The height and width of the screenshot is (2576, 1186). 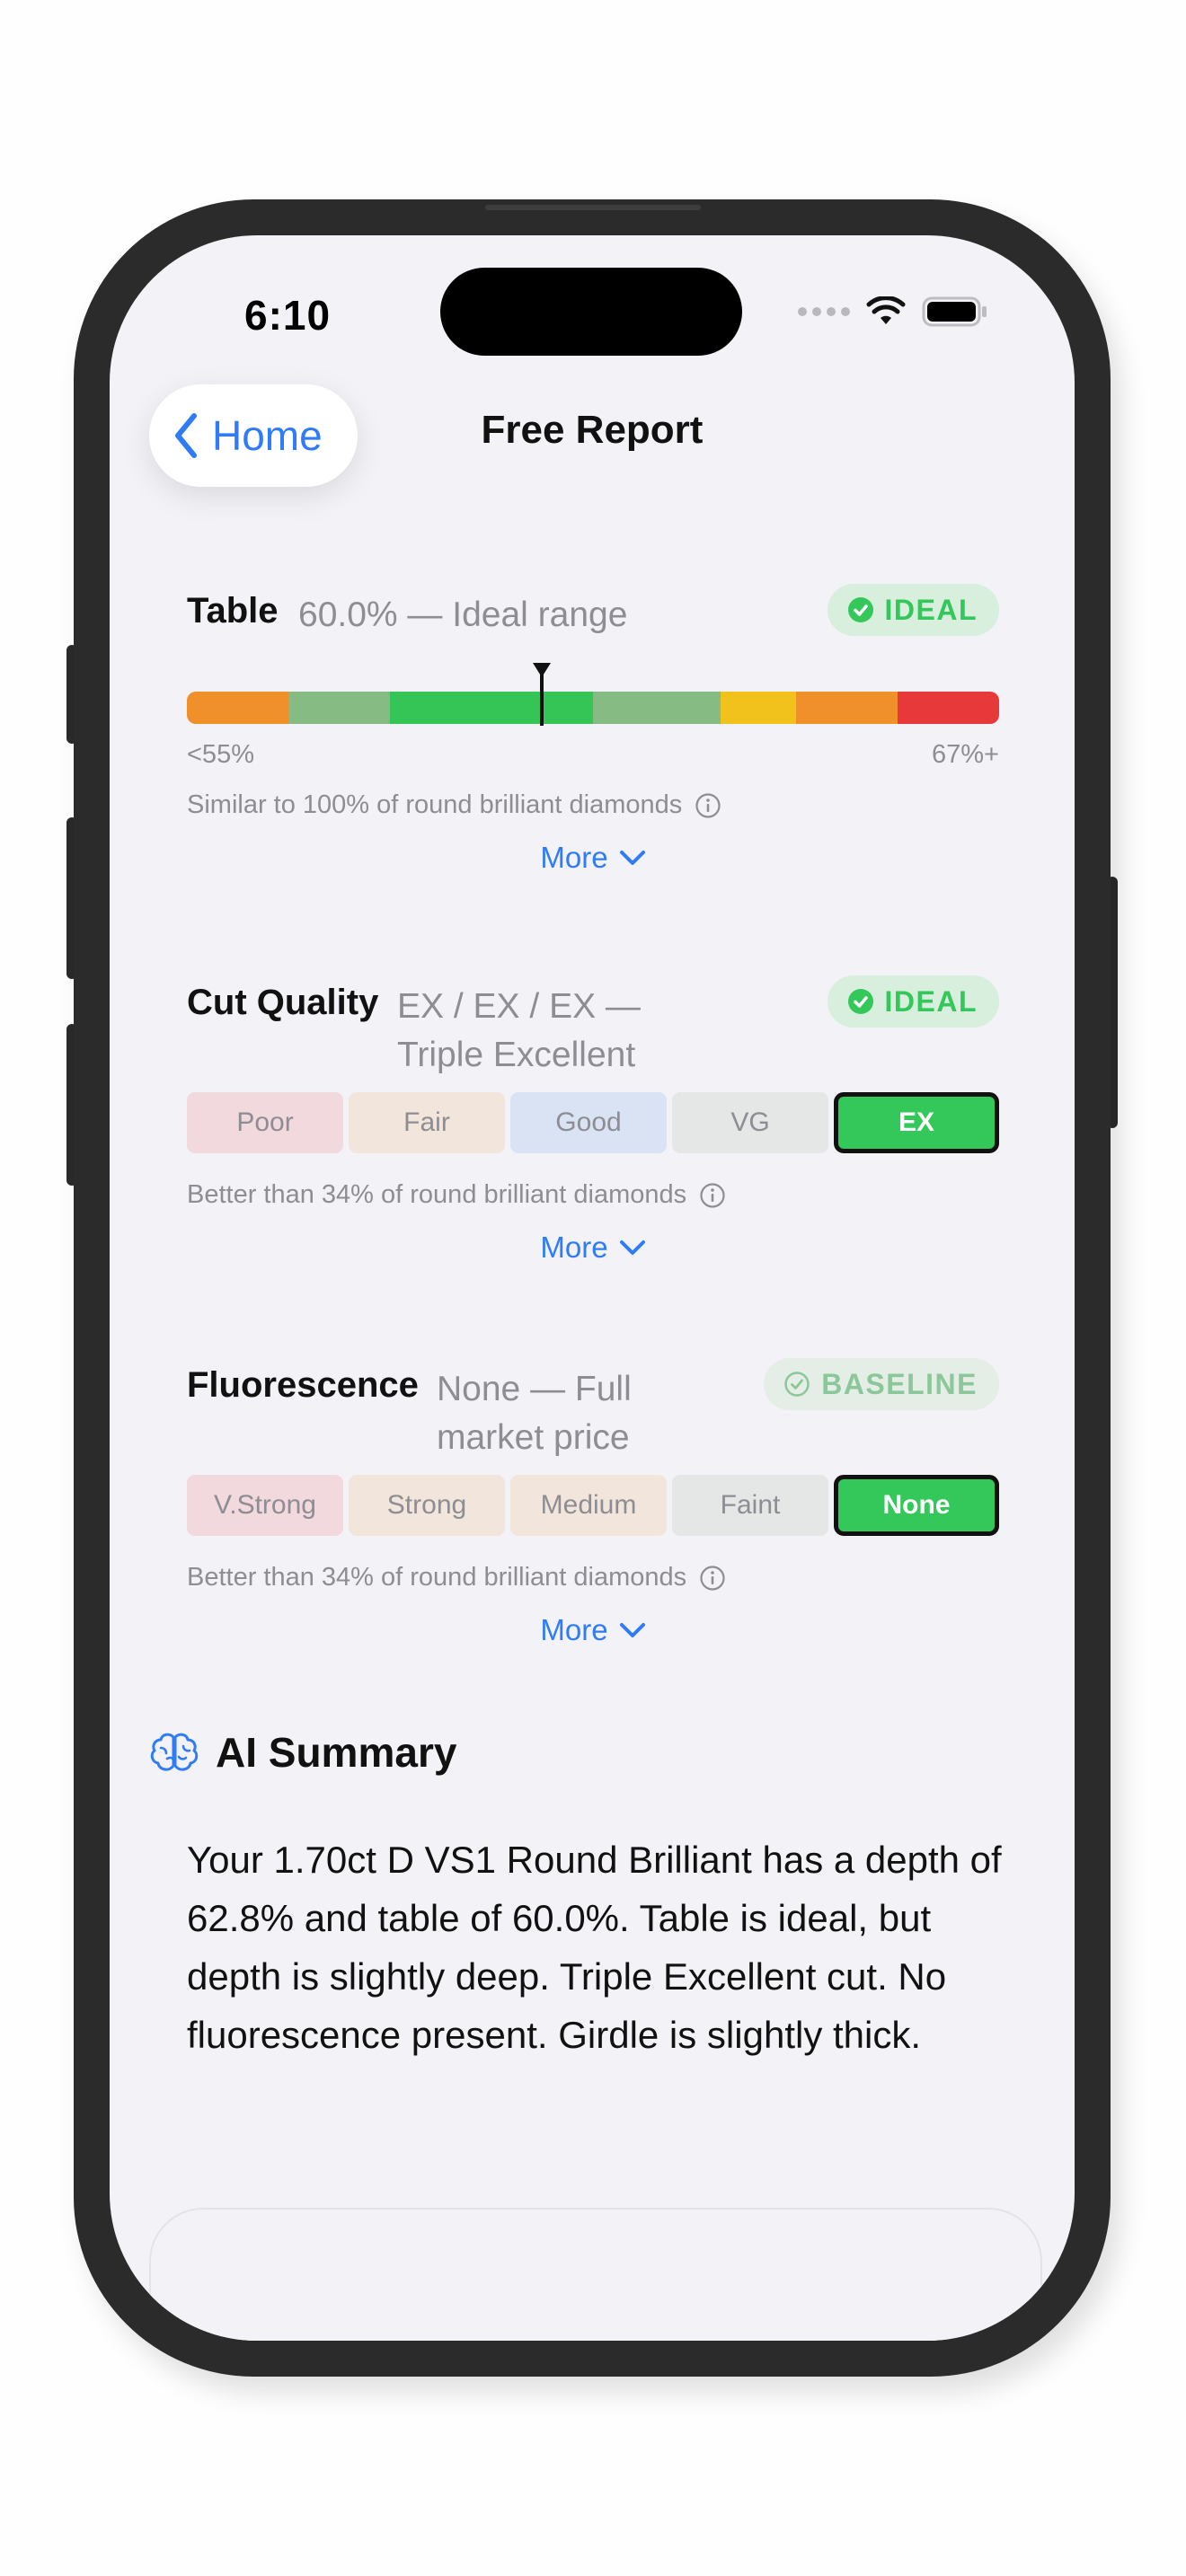 What do you see at coordinates (588, 1505) in the screenshot?
I see `fluorescence-option-medium: Medium` at bounding box center [588, 1505].